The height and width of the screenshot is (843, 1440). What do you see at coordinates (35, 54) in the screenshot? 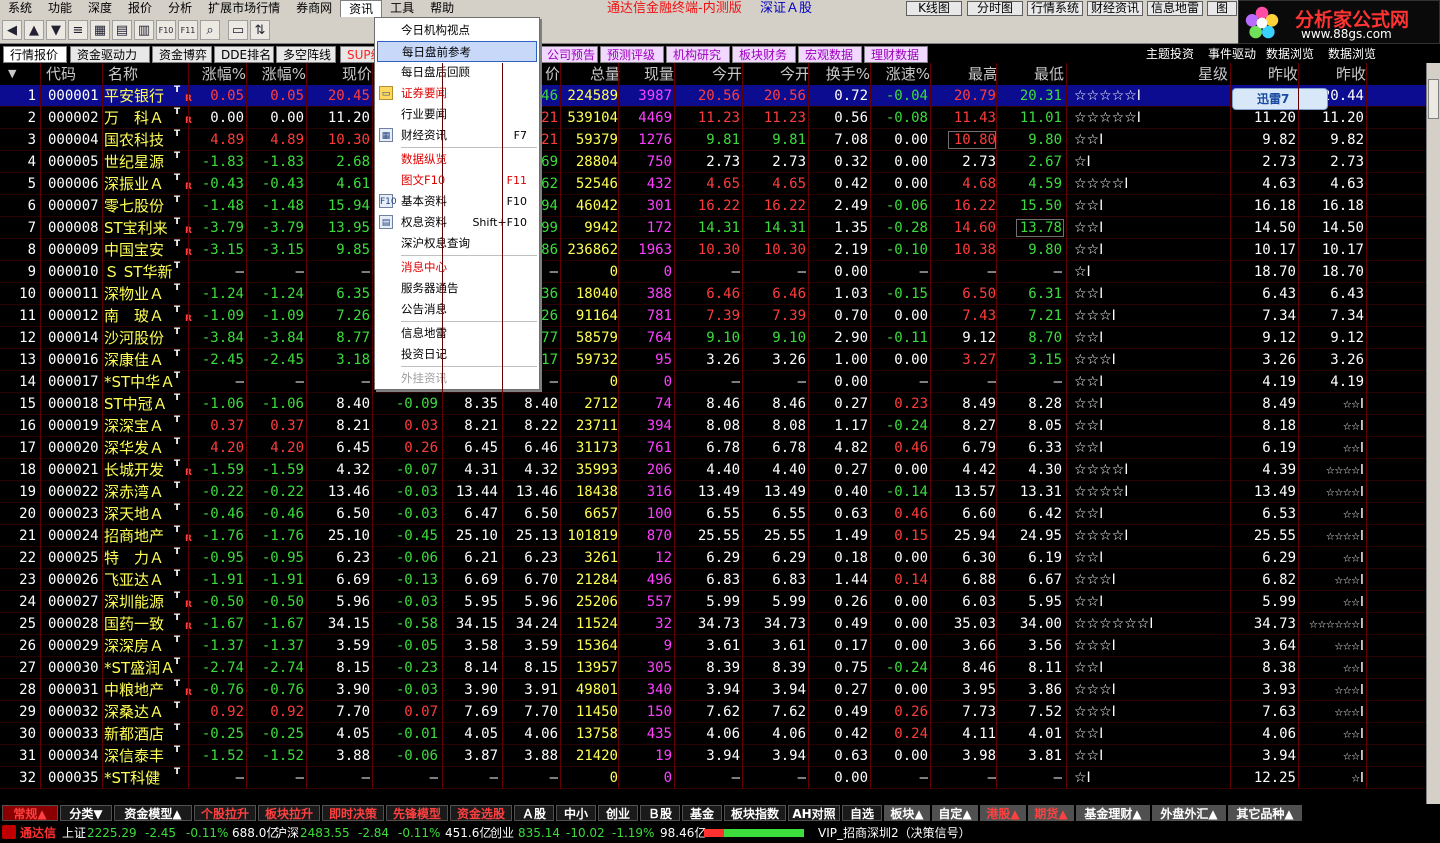
I see `tab-left-0: 行情报价` at bounding box center [35, 54].